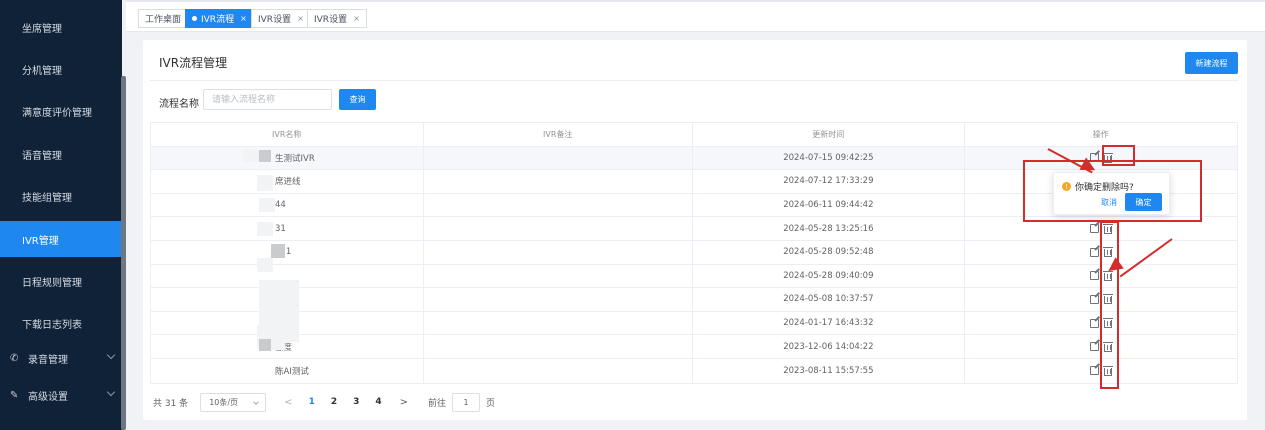 The image size is (1265, 430). What do you see at coordinates (61, 196) in the screenshot?
I see `sidebar-item-skill-group: 技能组管理` at bounding box center [61, 196].